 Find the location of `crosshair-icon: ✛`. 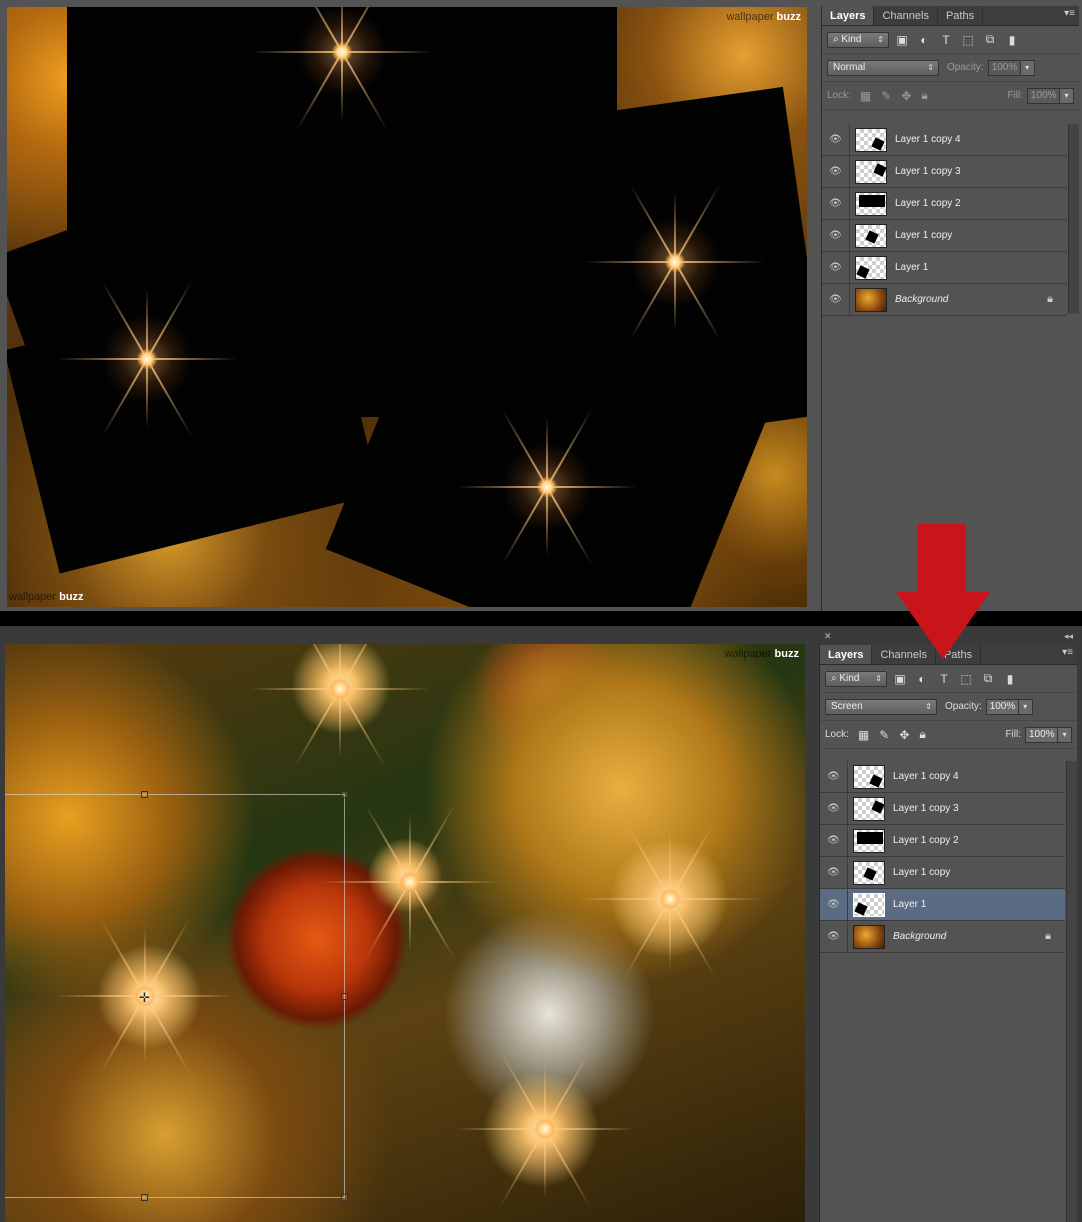

crosshair-icon: ✛ is located at coordinates (144, 997).